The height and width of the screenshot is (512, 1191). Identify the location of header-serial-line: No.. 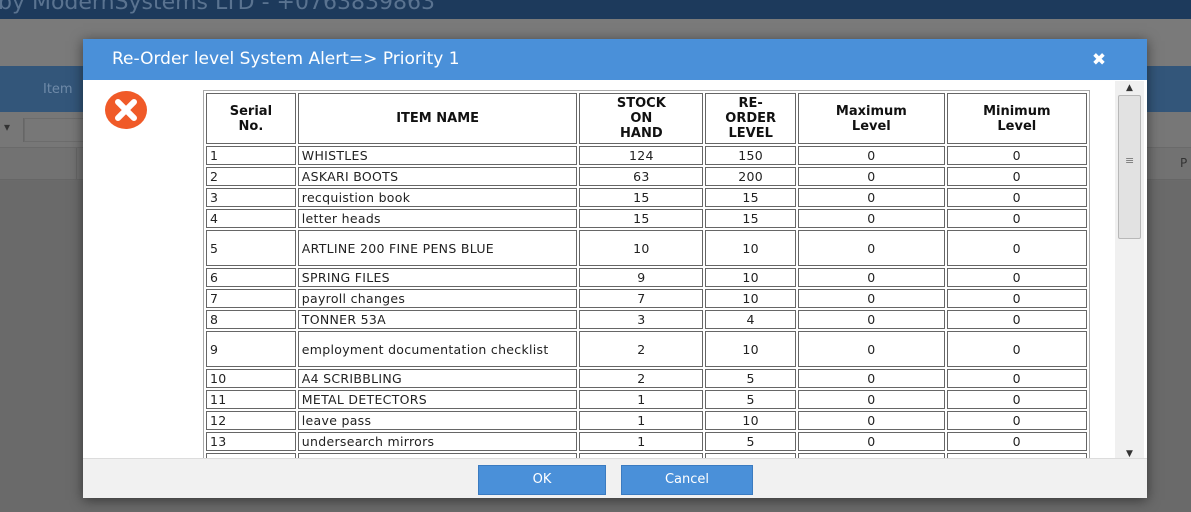
(251, 126).